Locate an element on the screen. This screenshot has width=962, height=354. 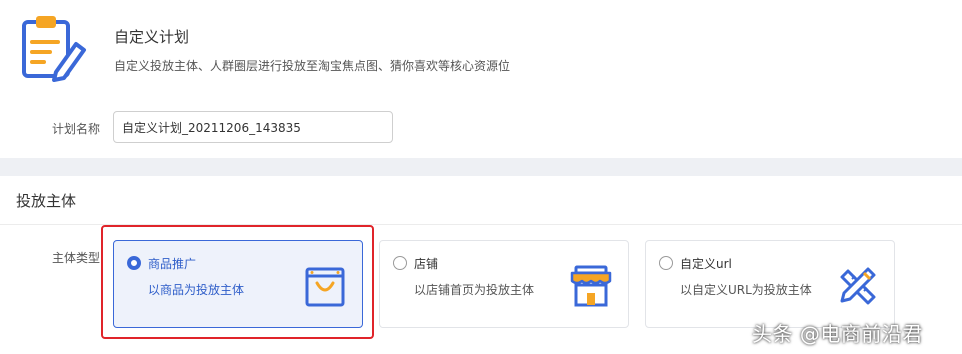
radio-product is located at coordinates (134, 263).